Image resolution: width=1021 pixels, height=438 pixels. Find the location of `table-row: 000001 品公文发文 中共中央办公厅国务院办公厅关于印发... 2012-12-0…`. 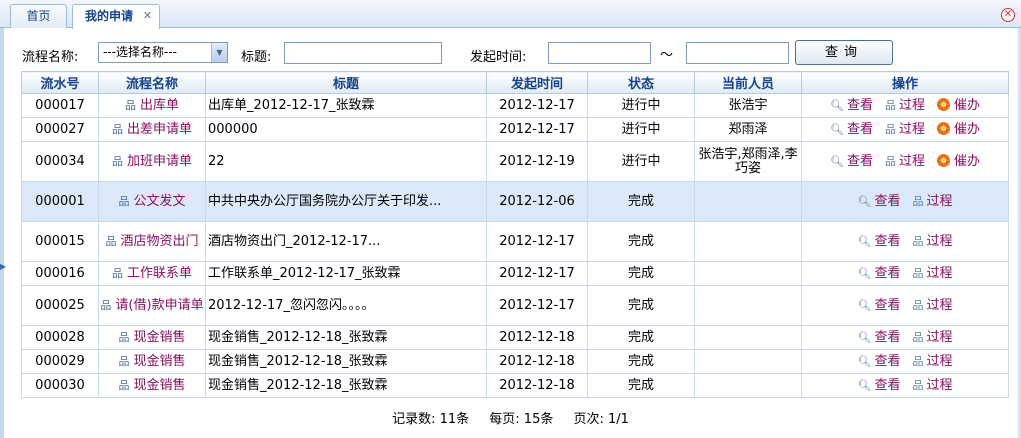

table-row: 000001 品公文发文 中共中央办公厅国务院办公厅关于印发... 2012-12-0… is located at coordinates (515, 201).